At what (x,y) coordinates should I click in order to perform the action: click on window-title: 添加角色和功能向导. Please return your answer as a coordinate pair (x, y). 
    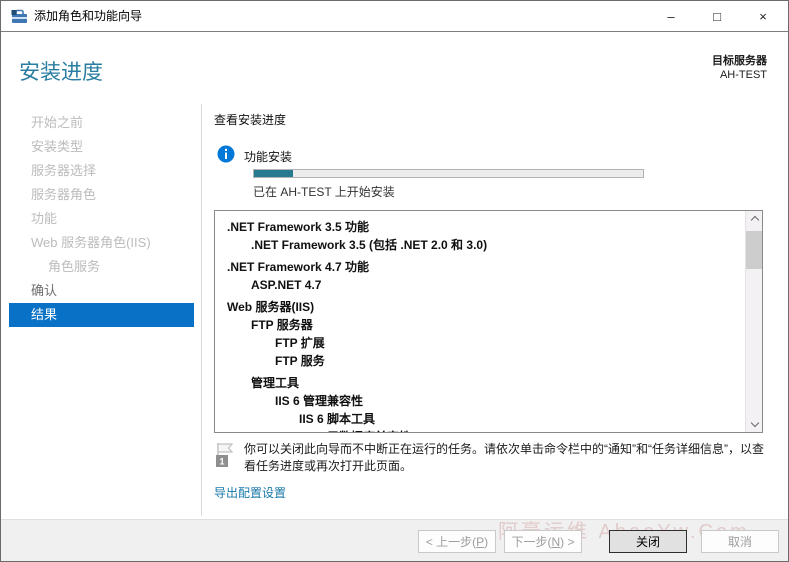
    Looking at the image, I should click on (88, 16).